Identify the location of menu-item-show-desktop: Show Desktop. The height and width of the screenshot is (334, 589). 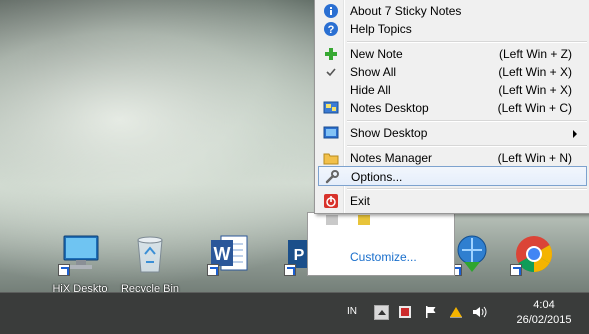
(452, 133).